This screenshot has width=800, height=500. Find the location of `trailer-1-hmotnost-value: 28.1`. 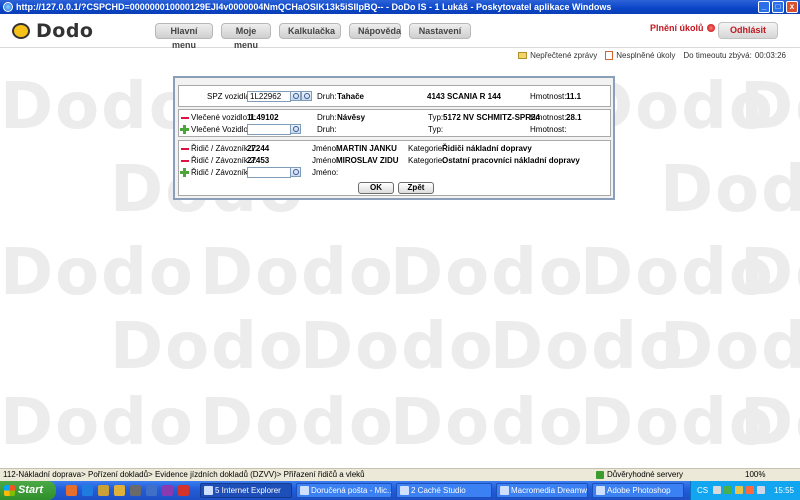

trailer-1-hmotnost-value: 28.1 is located at coordinates (574, 117).